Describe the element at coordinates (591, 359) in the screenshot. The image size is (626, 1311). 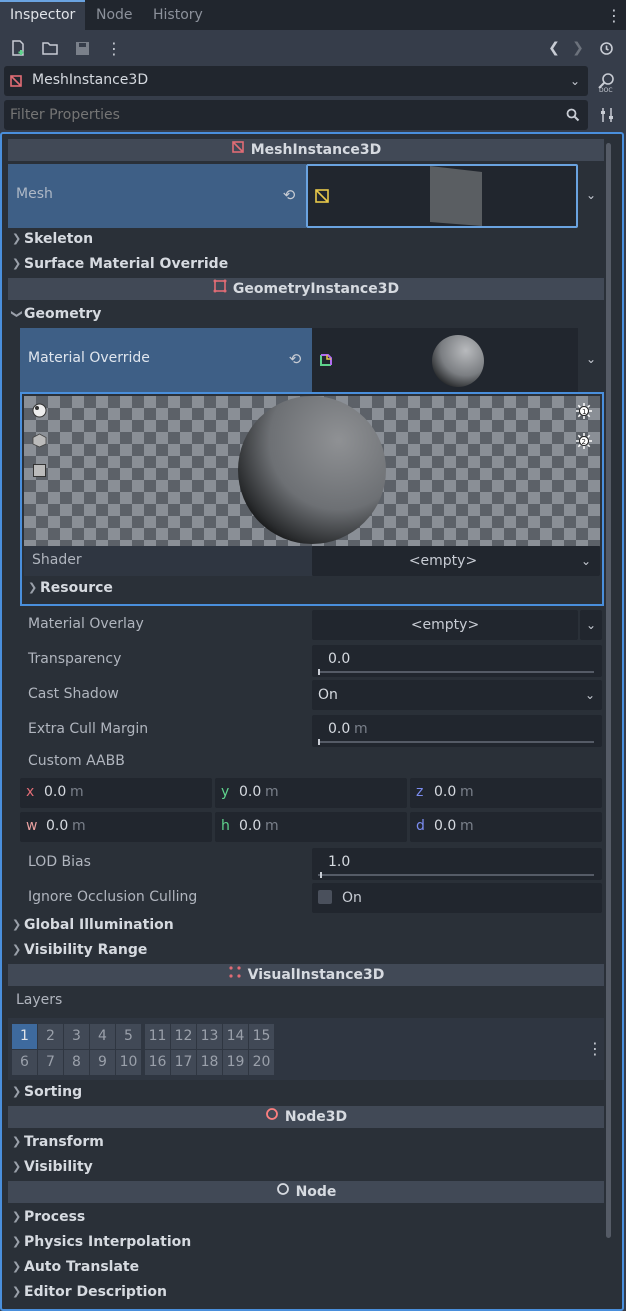
I see `material-dropdown-icon: ⌄` at that location.